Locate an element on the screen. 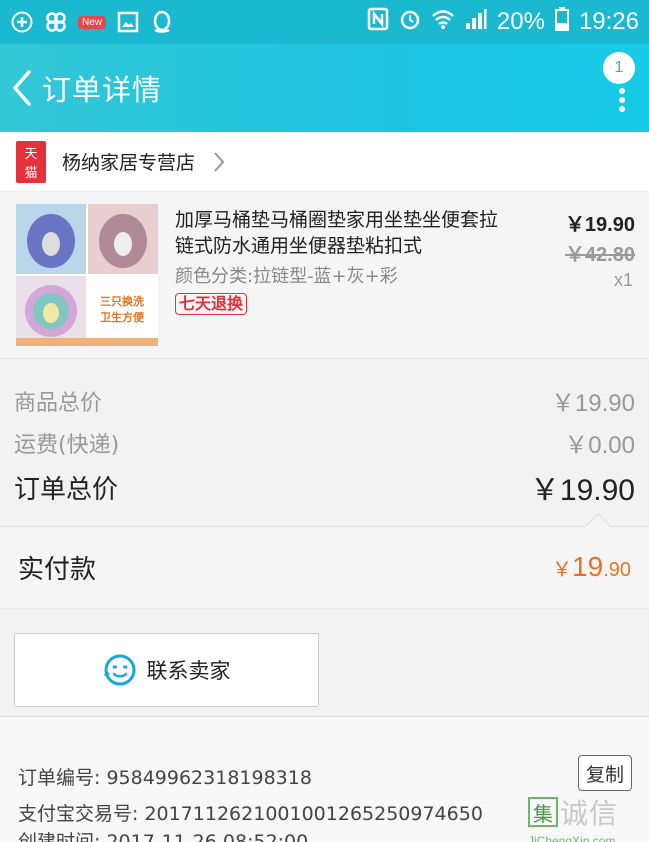 The image size is (649, 842). more-button: 1 is located at coordinates (617, 84).